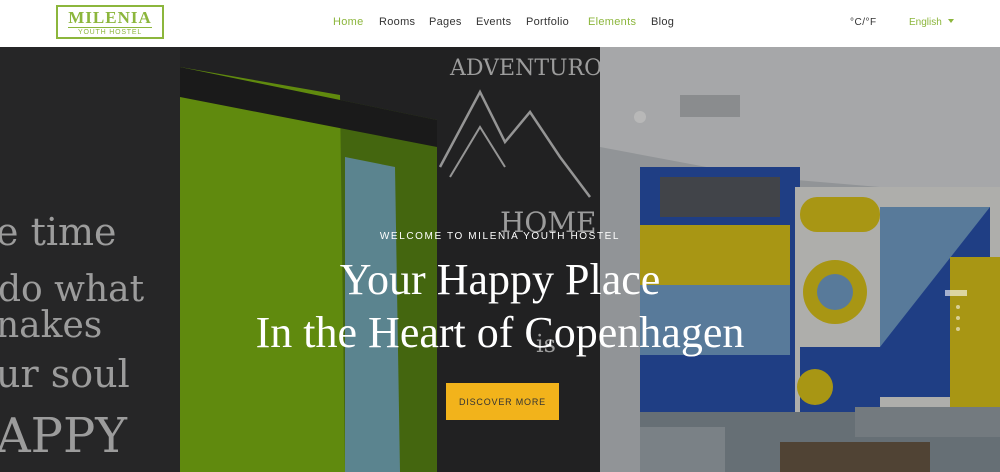 The width and height of the screenshot is (1000, 472). Describe the element at coordinates (950, 21) in the screenshot. I see `chevron-down-icon` at that location.